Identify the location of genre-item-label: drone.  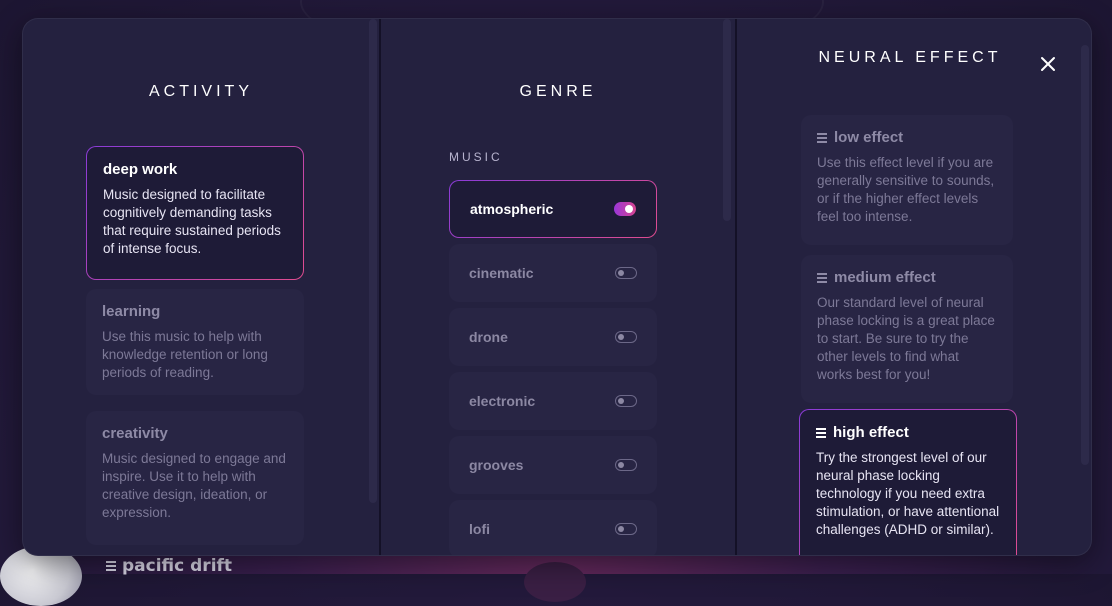
(488, 337).